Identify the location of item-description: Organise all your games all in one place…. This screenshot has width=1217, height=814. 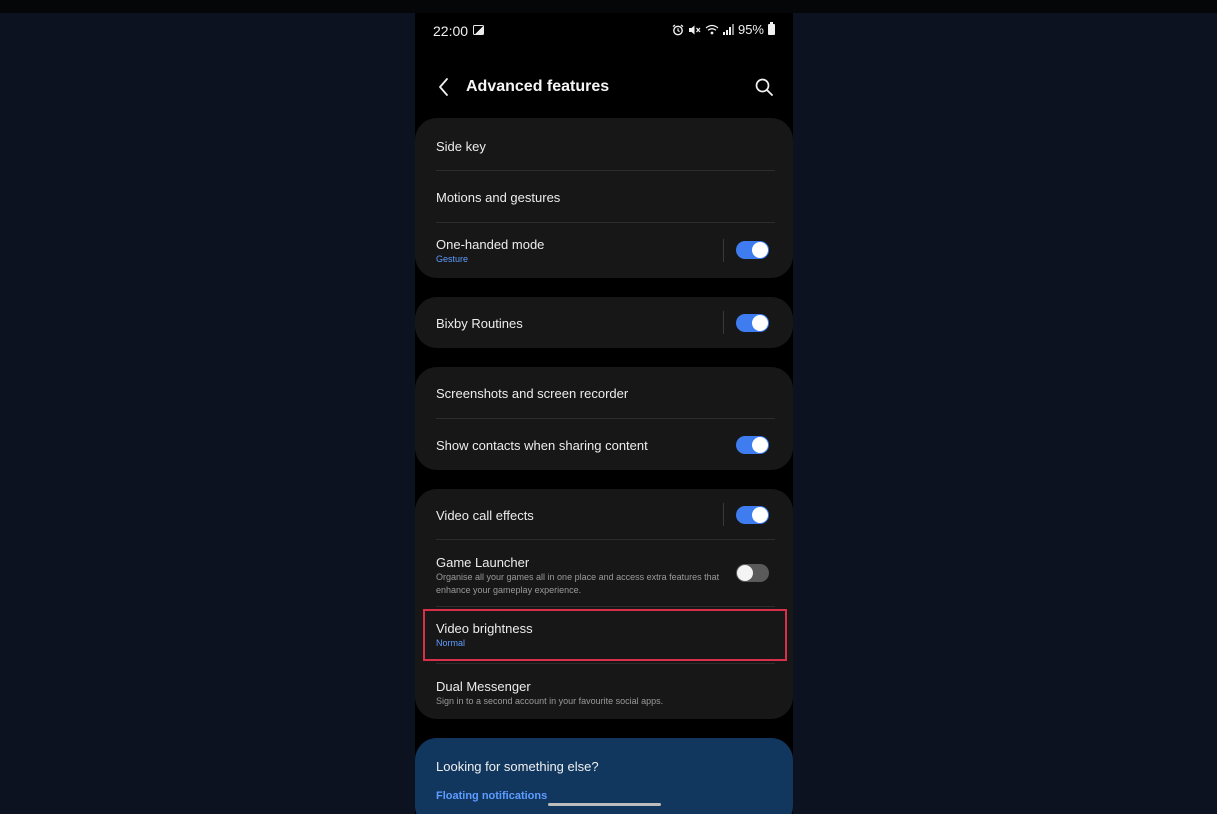
(578, 583).